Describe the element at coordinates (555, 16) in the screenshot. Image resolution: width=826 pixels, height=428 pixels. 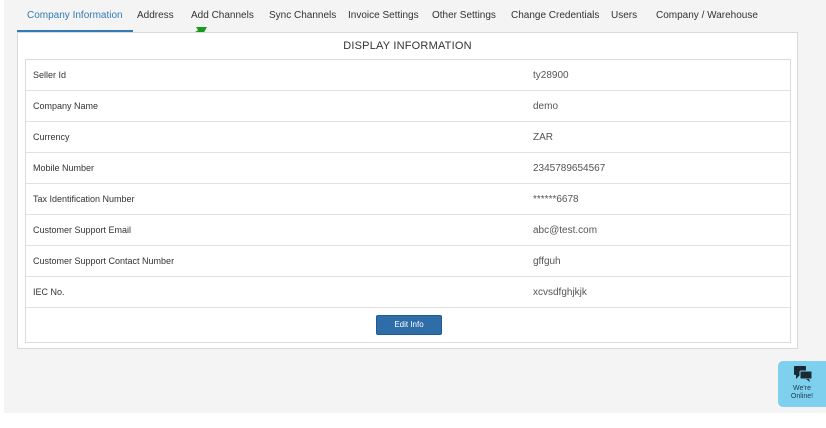
I see `tab-change-credentials: Change Credentials` at that location.